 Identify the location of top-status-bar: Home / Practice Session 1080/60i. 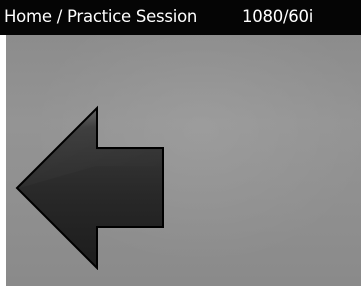
(180, 17).